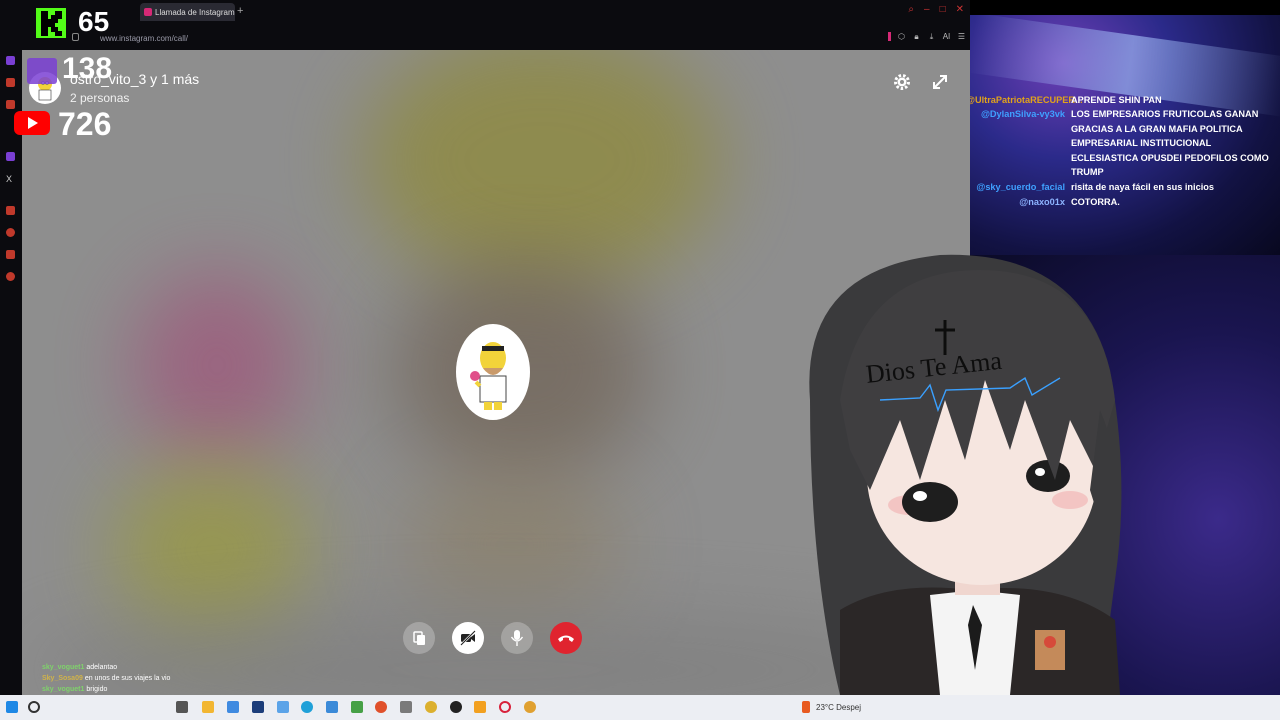  I want to click on browser-sidebar: X, so click(11, 350).